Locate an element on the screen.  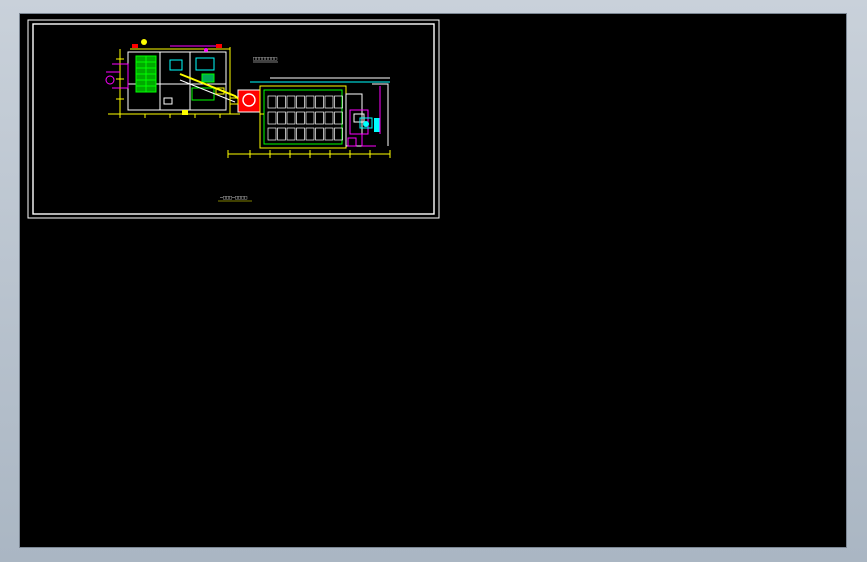
left-building-plan is located at coordinates (172, 78).